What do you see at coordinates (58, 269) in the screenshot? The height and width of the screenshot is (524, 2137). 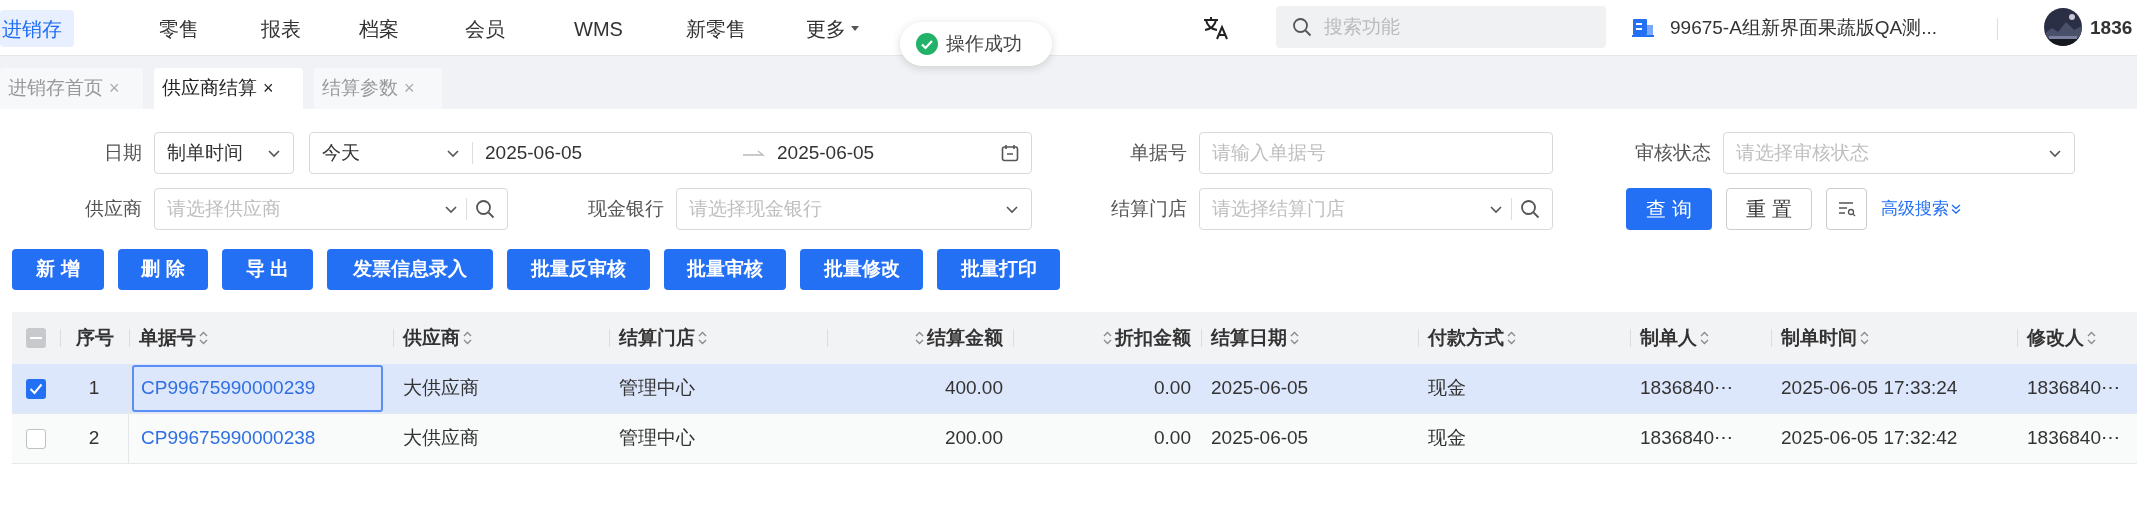 I see `action-button: 新 增` at bounding box center [58, 269].